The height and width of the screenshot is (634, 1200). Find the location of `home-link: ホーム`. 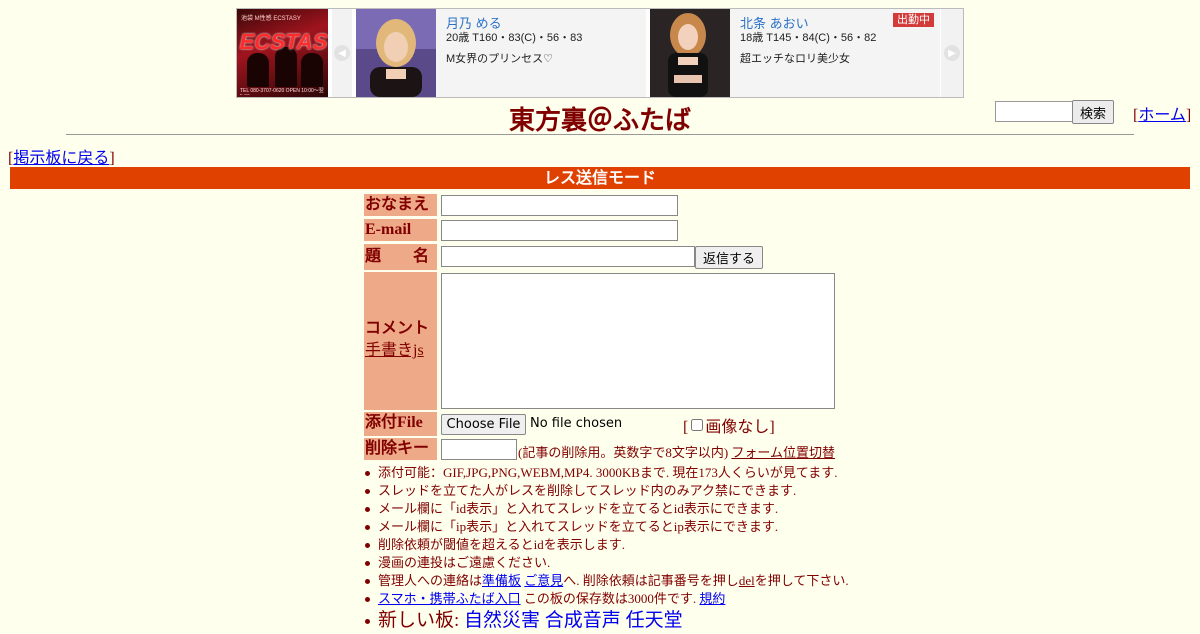

home-link: ホーム is located at coordinates (1162, 115).